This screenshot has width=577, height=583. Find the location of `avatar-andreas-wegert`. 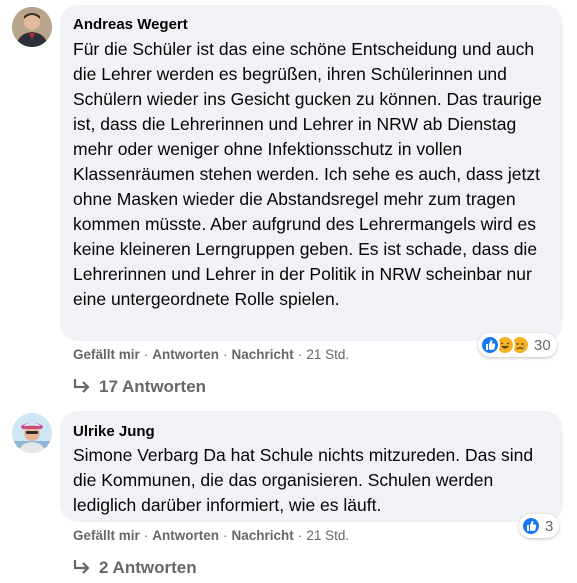

avatar-andreas-wegert is located at coordinates (32, 27).